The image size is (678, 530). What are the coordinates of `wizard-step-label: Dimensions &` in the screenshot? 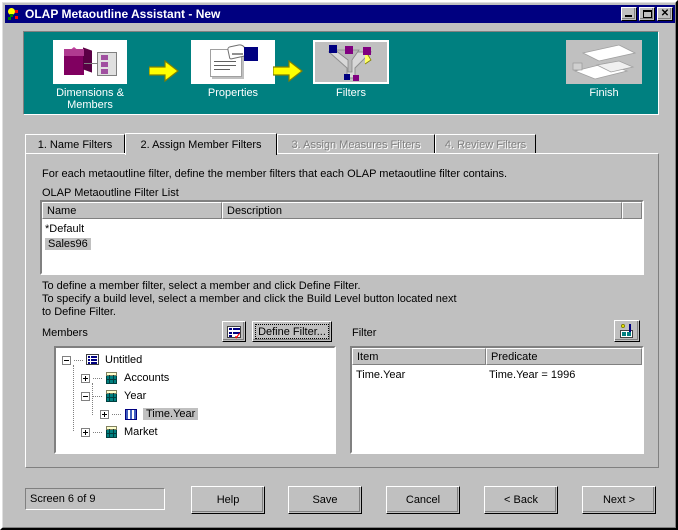 It's located at (90, 93).